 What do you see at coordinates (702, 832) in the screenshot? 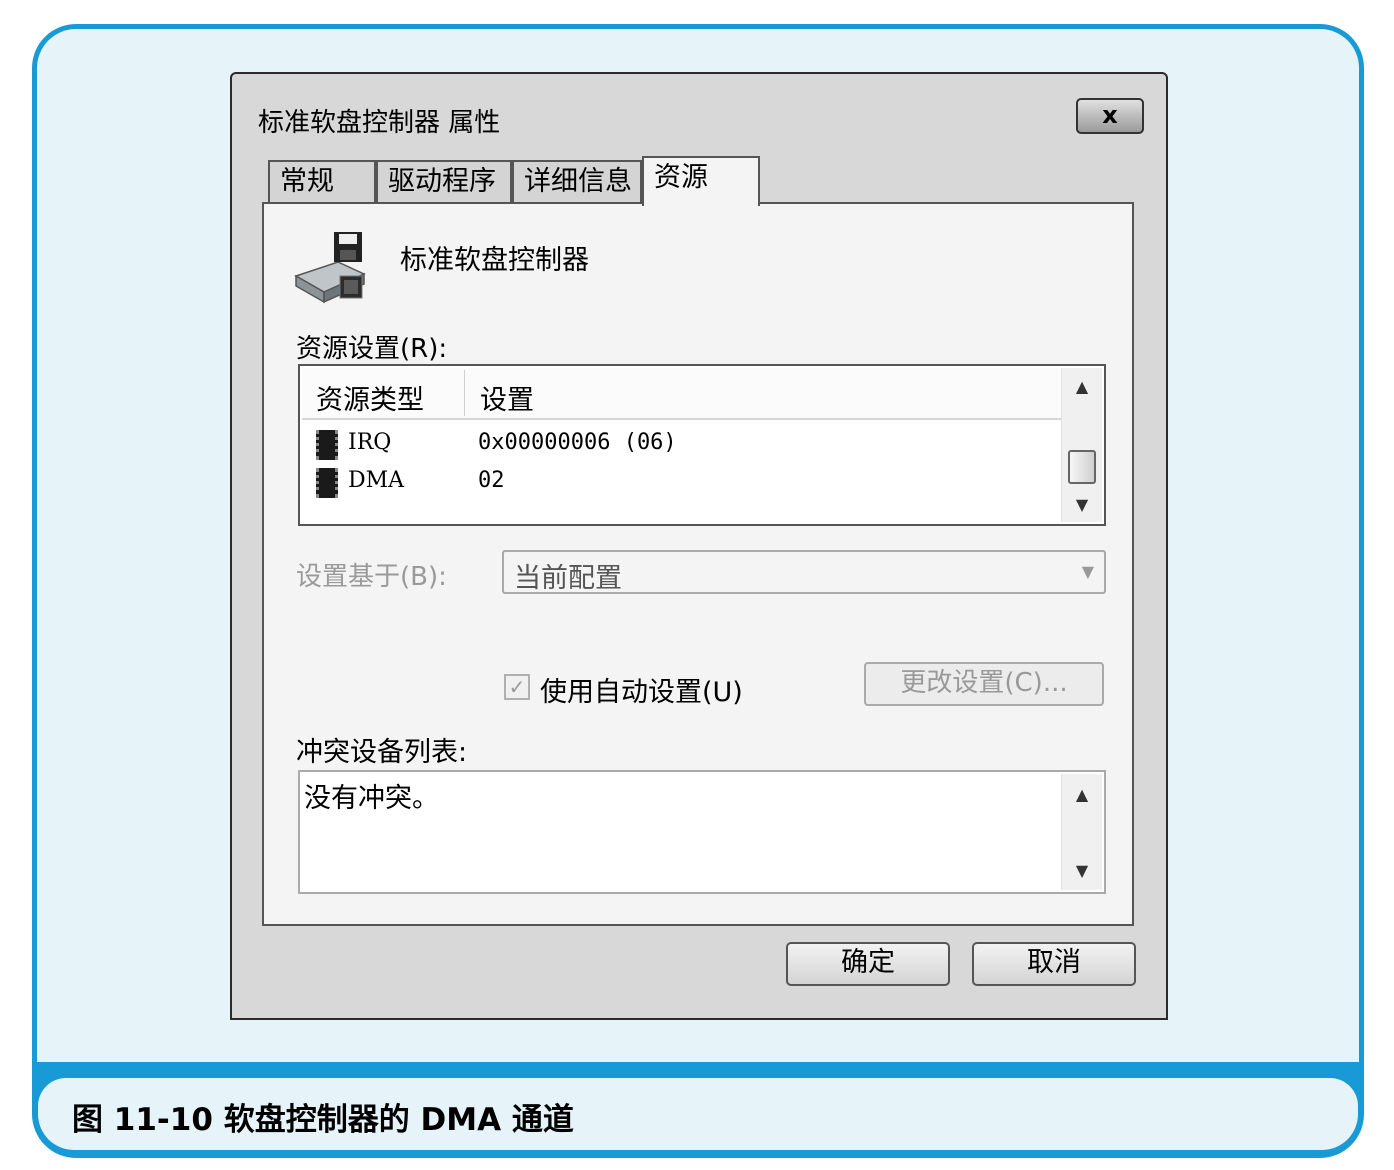
I see `conflict-list: 没有冲突。 ▲ ▼` at bounding box center [702, 832].